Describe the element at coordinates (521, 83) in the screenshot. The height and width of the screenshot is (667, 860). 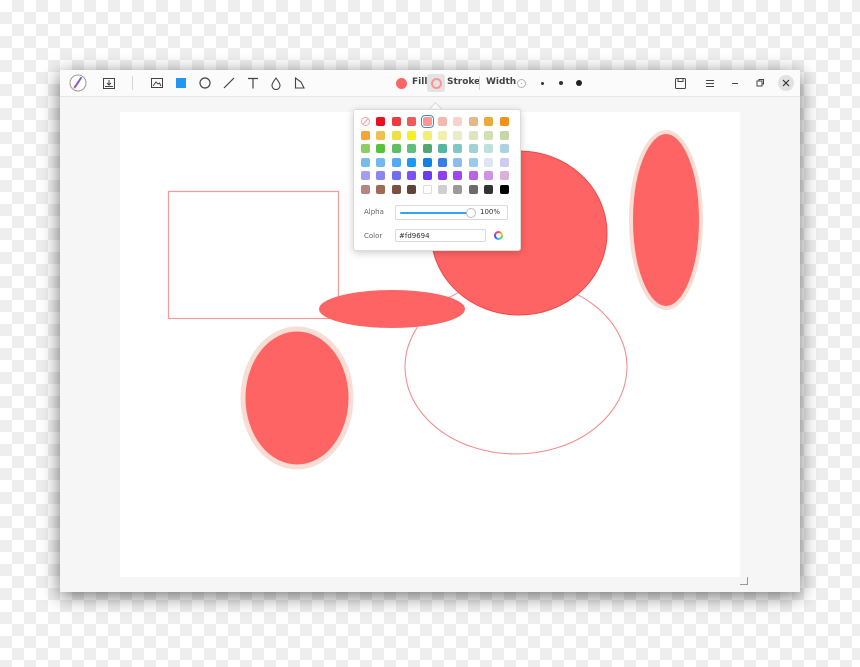
I see `width-option-none` at that location.